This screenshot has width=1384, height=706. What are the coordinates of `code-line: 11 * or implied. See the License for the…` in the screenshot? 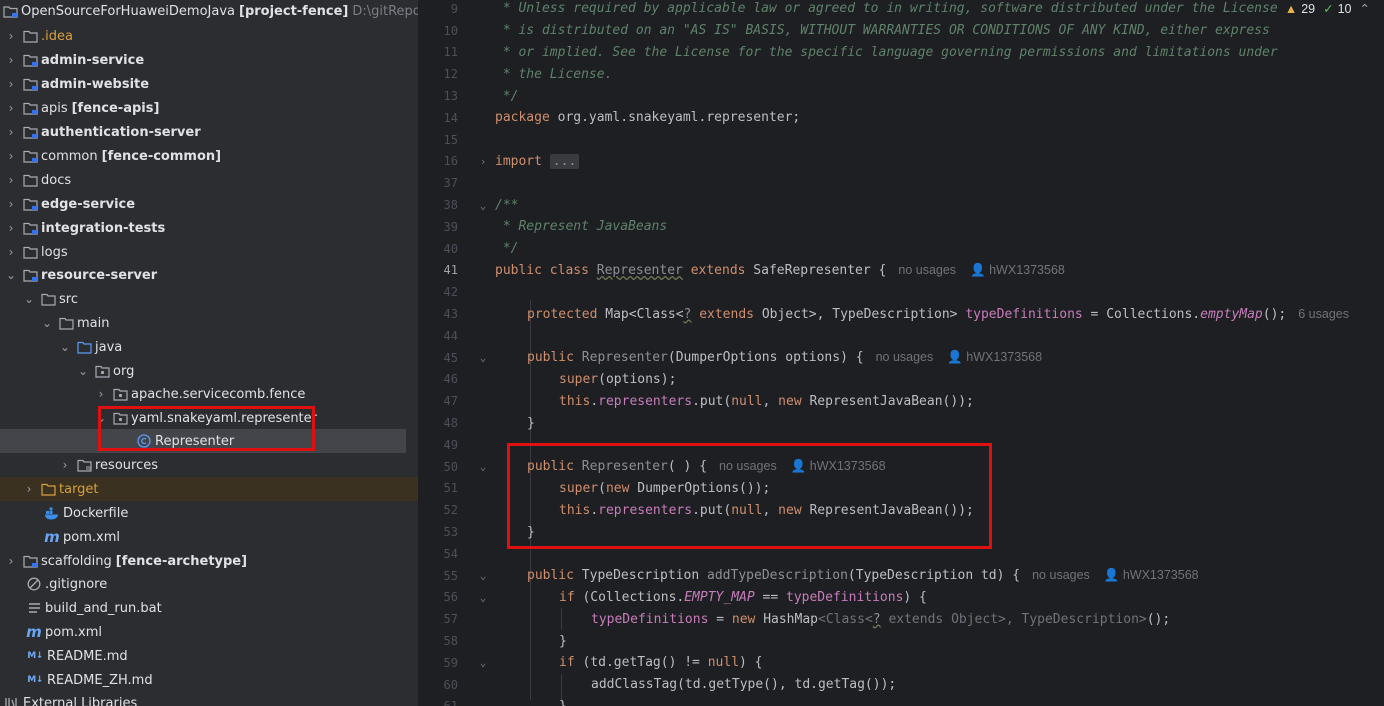 It's located at (860, 52).